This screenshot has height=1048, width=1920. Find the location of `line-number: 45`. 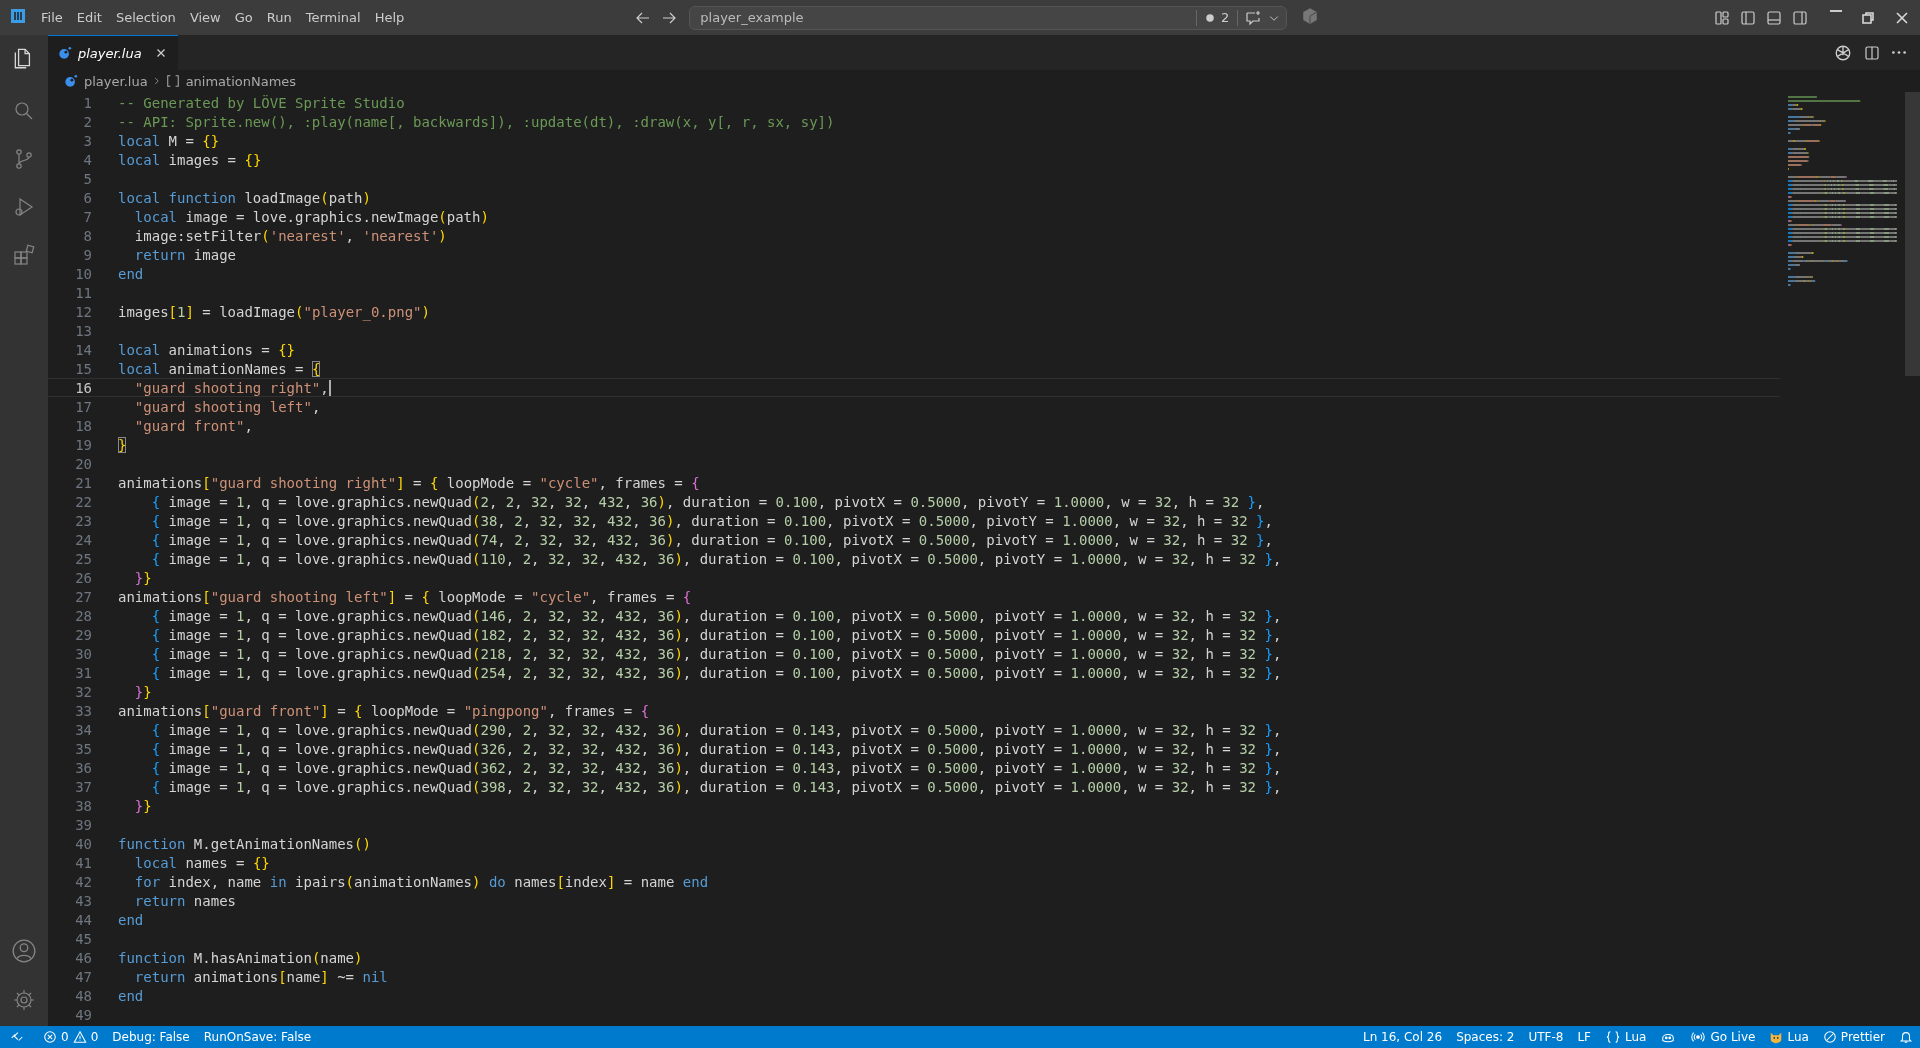

line-number: 45 is located at coordinates (83, 938).